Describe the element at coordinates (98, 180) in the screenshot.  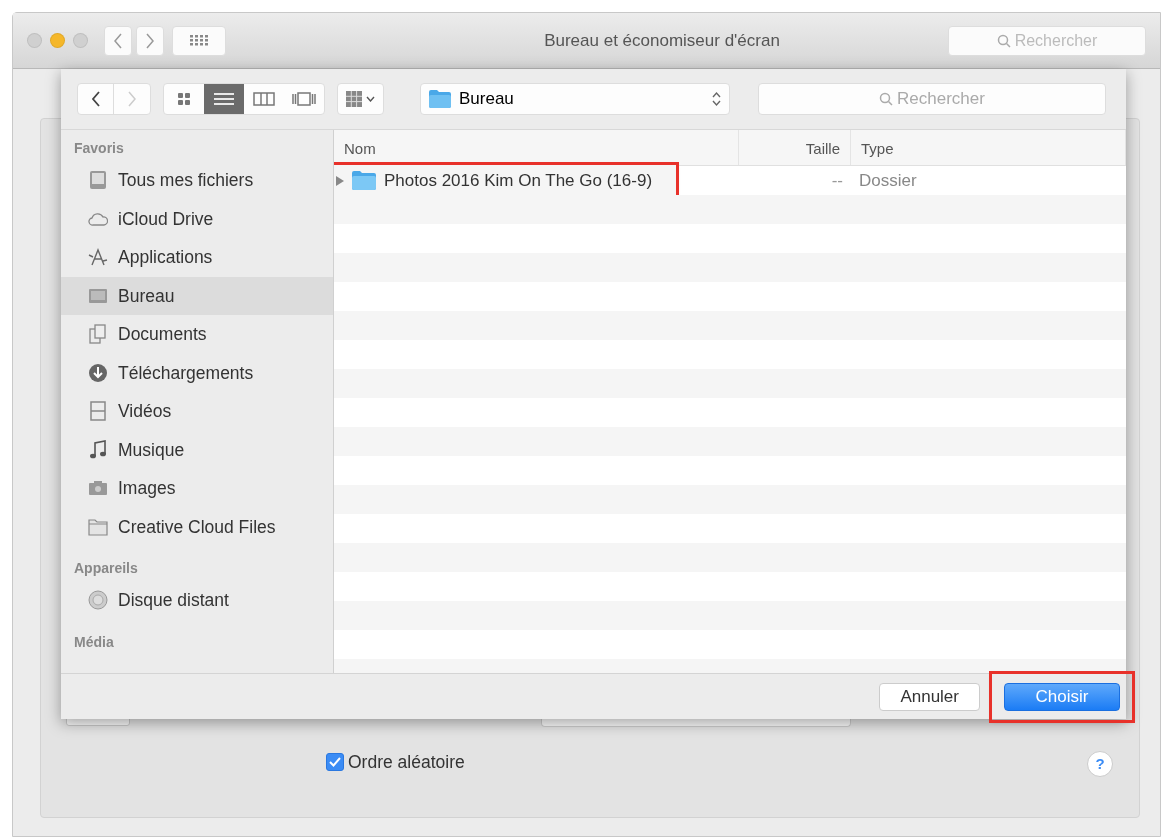
I see `hard-drive-icon` at that location.